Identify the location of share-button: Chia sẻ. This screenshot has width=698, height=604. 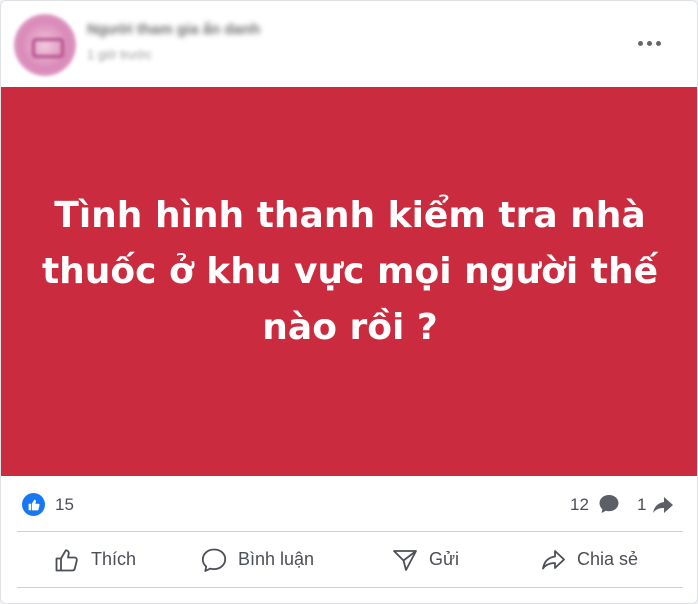
(588, 559).